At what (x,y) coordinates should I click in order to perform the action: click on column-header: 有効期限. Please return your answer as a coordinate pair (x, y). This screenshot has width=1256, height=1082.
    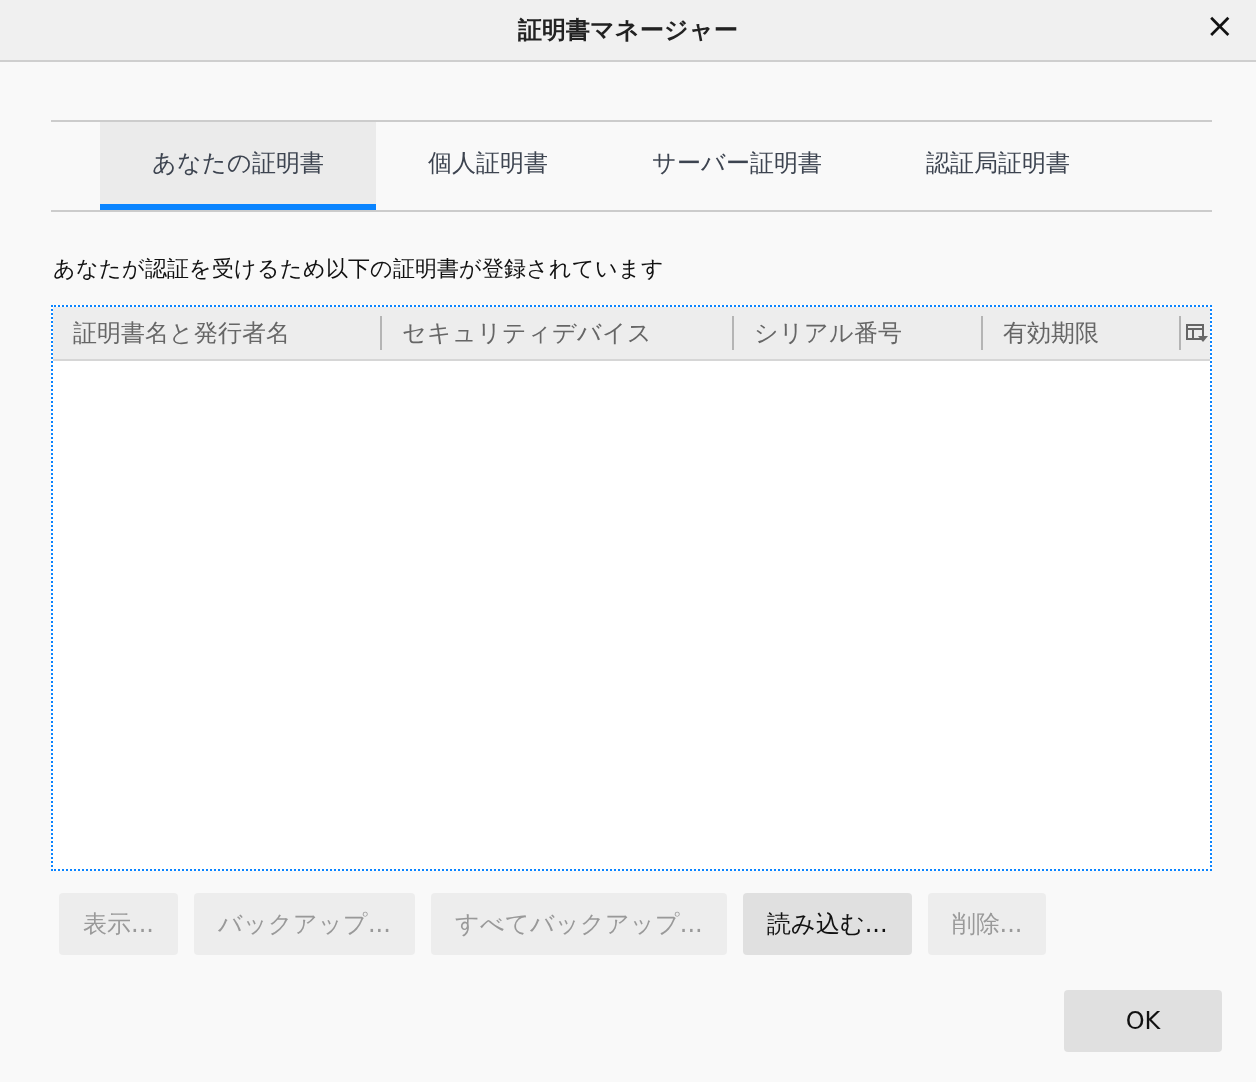
    Looking at the image, I should click on (1082, 333).